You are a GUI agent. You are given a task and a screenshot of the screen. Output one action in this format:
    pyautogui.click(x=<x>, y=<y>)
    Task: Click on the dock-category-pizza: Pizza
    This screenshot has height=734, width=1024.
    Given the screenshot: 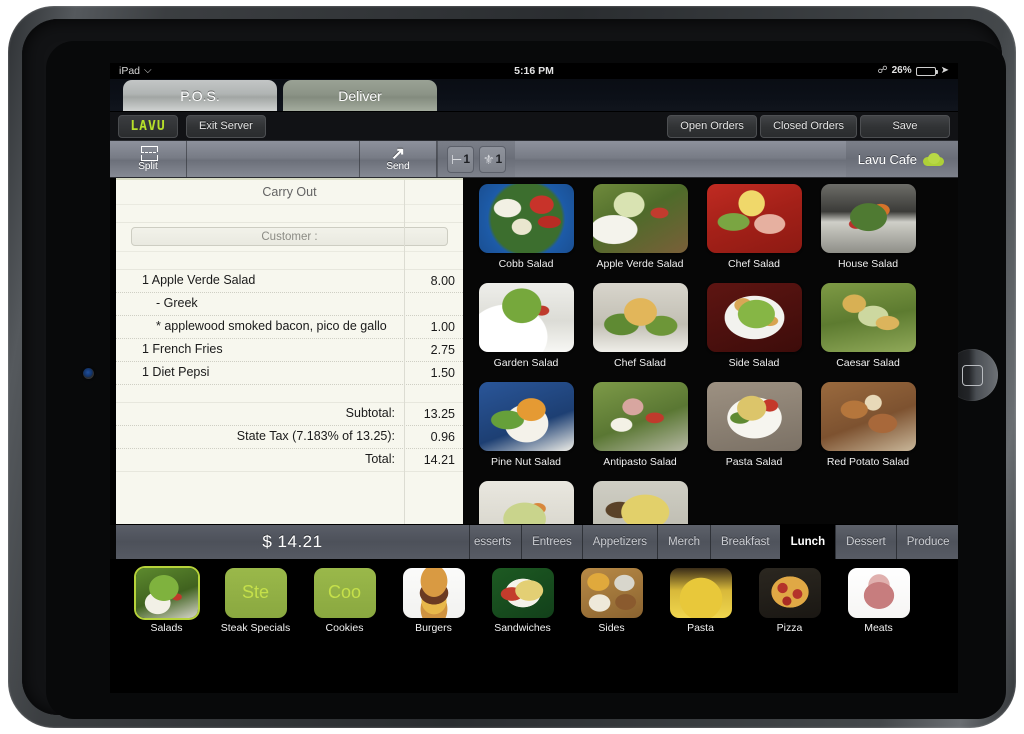 What is the action you would take?
    pyautogui.click(x=789, y=601)
    